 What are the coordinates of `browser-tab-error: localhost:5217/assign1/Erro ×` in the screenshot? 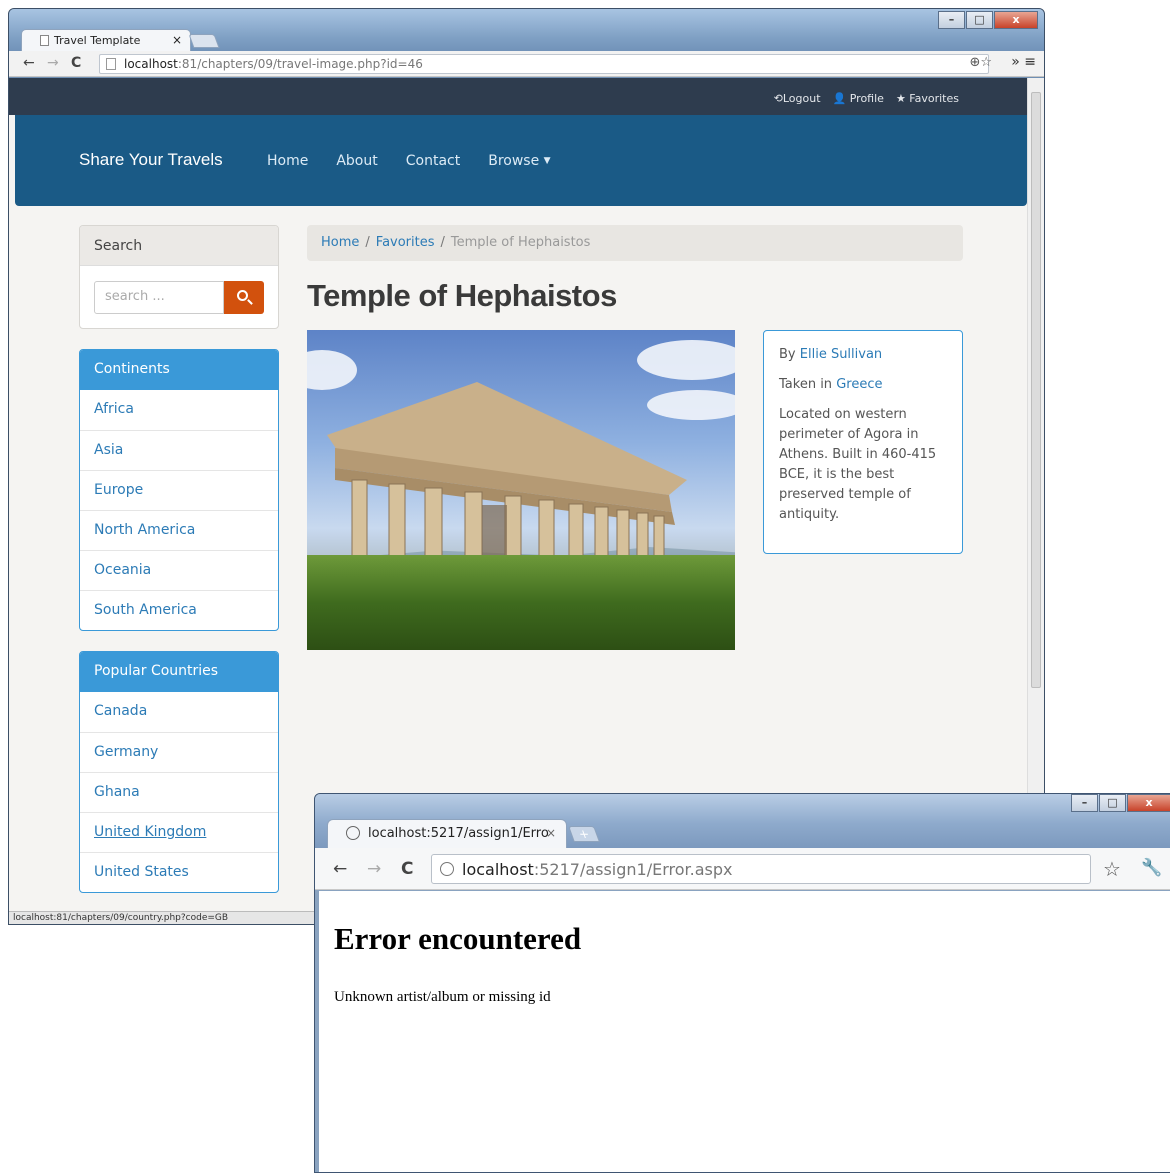 It's located at (447, 833).